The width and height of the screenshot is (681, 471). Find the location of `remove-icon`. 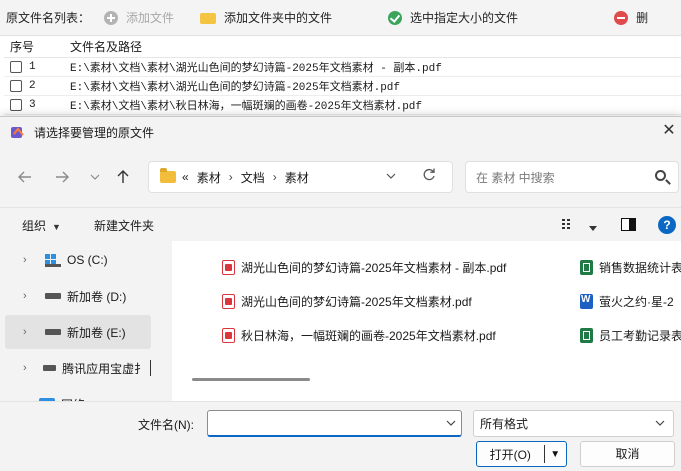

remove-icon is located at coordinates (621, 17).